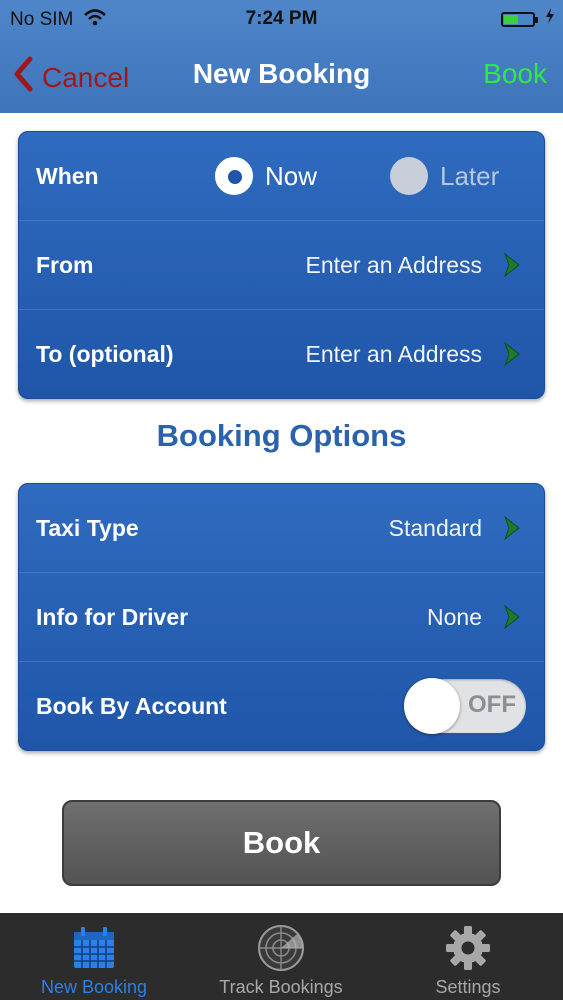 This screenshot has width=563, height=1000. I want to click on info-driver-value: None, so click(454, 616).